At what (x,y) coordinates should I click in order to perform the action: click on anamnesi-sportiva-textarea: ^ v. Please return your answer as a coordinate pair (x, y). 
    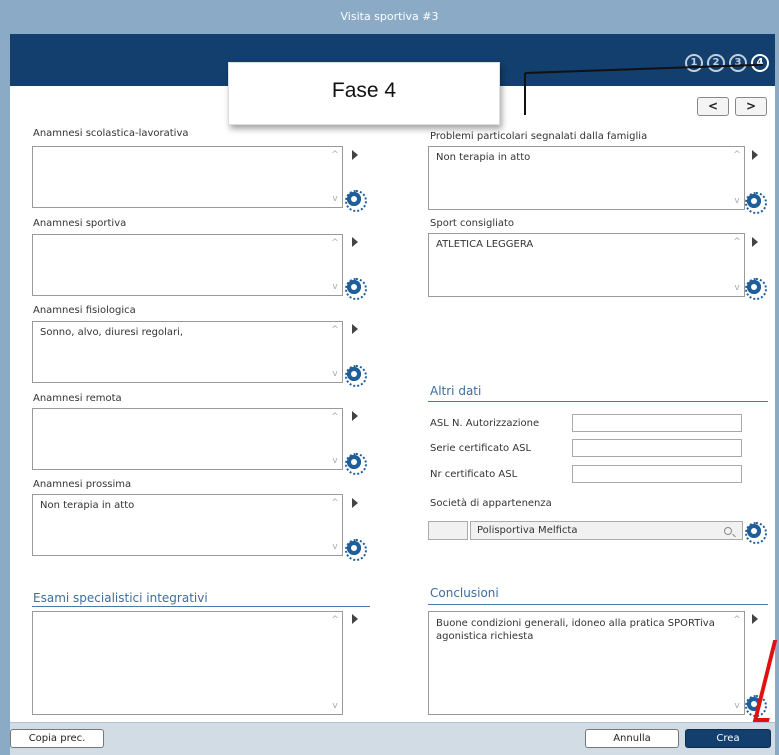
    Looking at the image, I should click on (187, 265).